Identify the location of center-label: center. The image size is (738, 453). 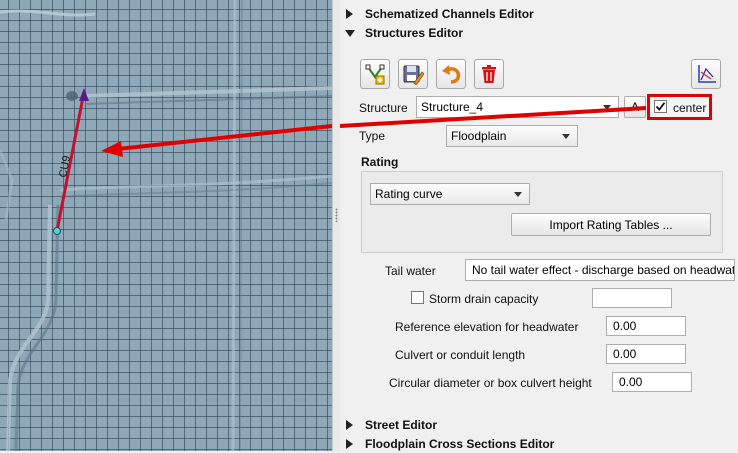
(690, 108).